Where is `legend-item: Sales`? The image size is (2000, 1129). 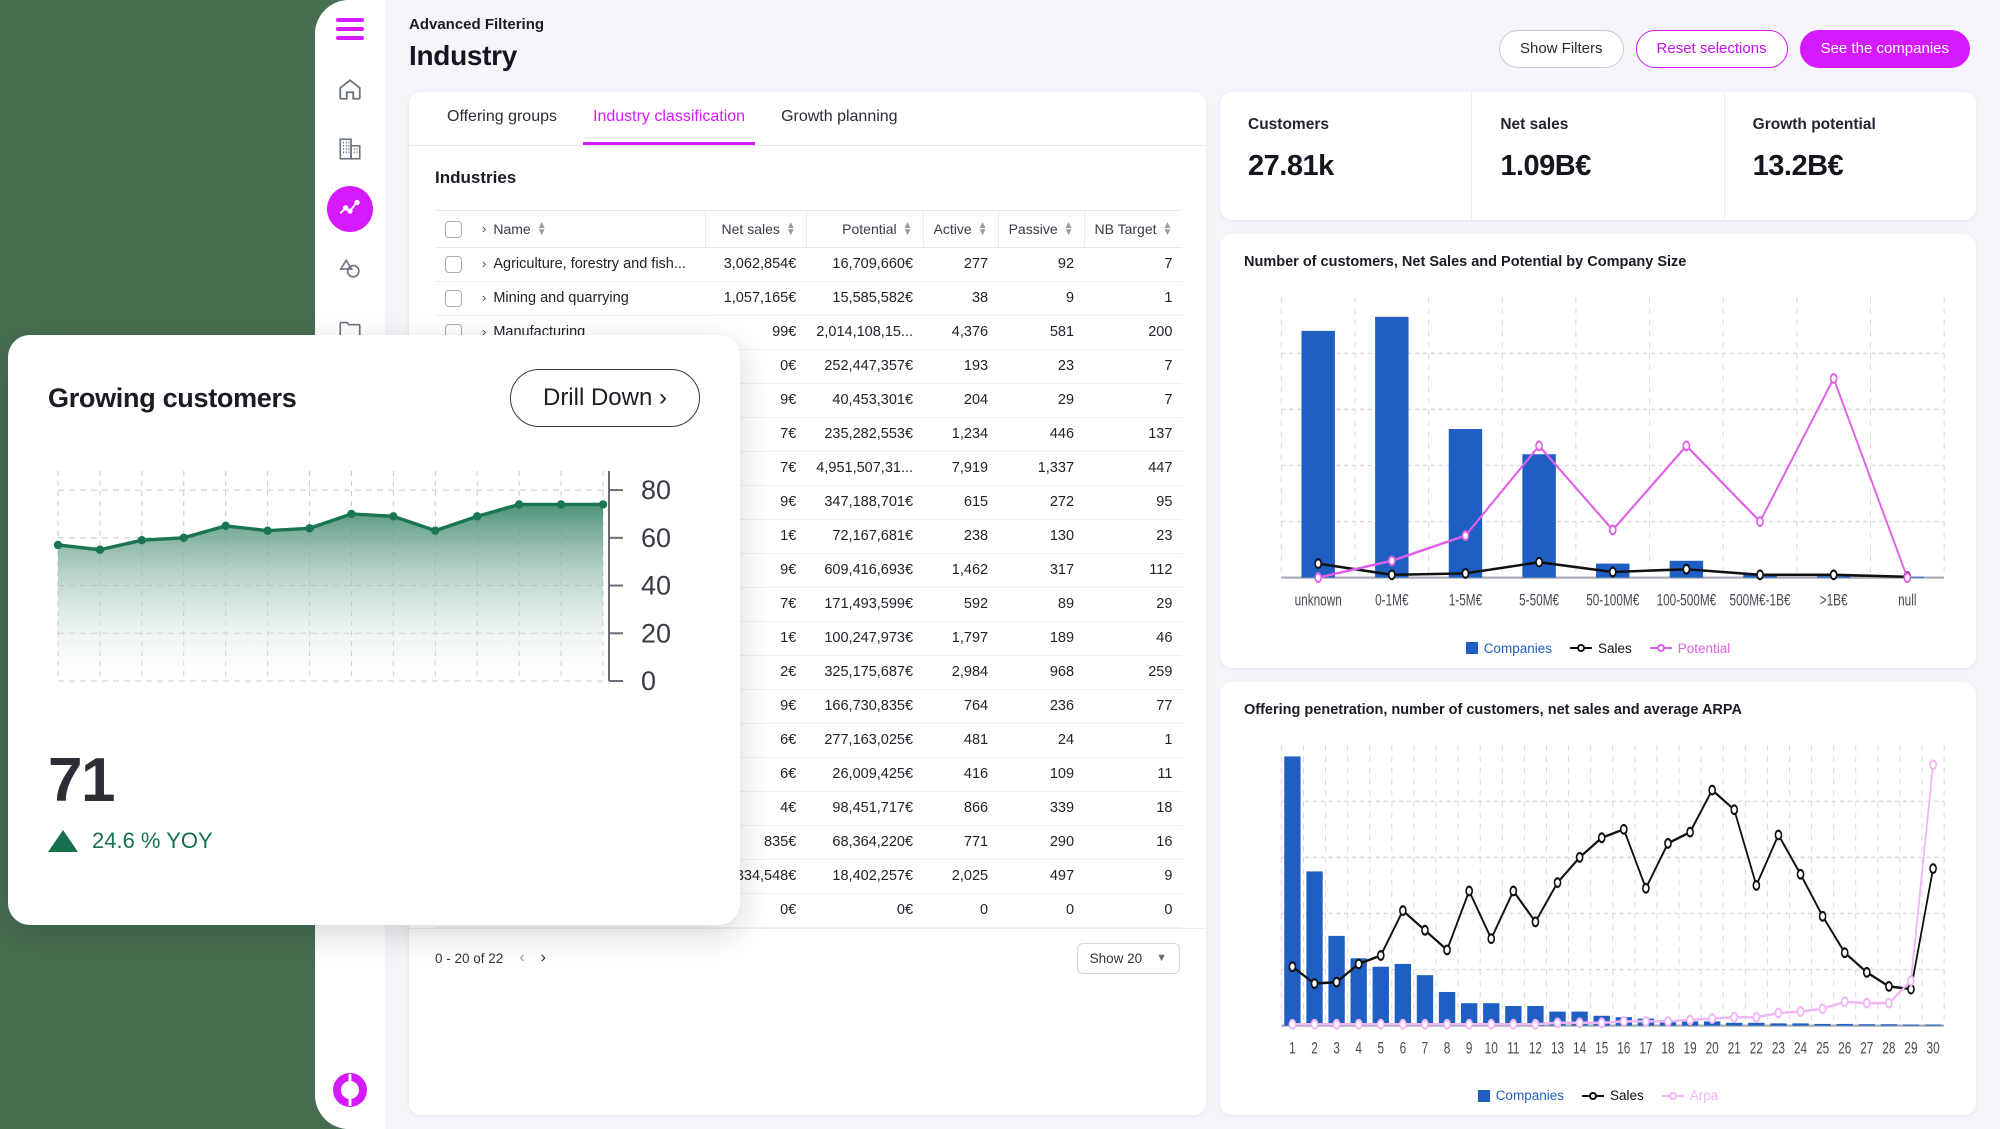 legend-item: Sales is located at coordinates (1600, 648).